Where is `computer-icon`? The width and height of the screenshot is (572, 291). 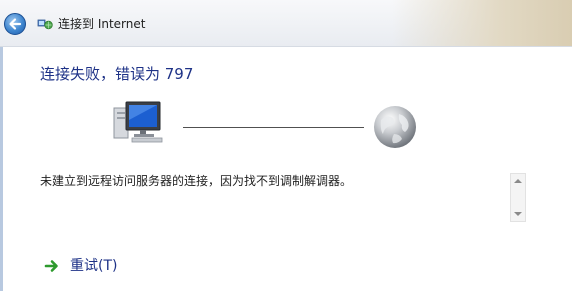
computer-icon is located at coordinates (138, 122).